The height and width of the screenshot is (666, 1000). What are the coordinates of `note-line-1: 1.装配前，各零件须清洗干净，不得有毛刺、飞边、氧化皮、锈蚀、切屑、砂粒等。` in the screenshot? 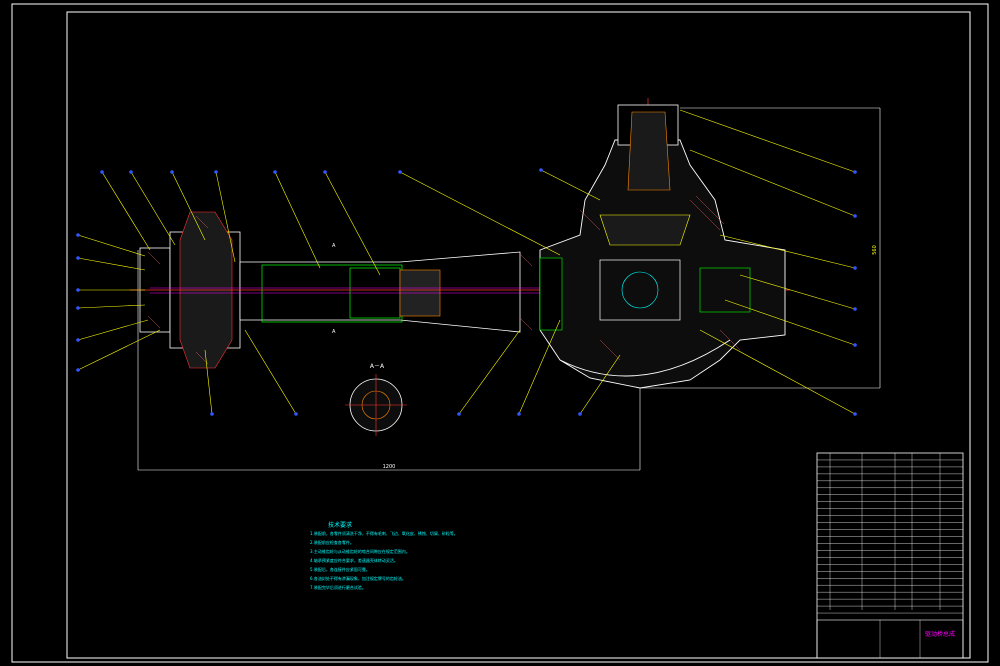 It's located at (384, 533).